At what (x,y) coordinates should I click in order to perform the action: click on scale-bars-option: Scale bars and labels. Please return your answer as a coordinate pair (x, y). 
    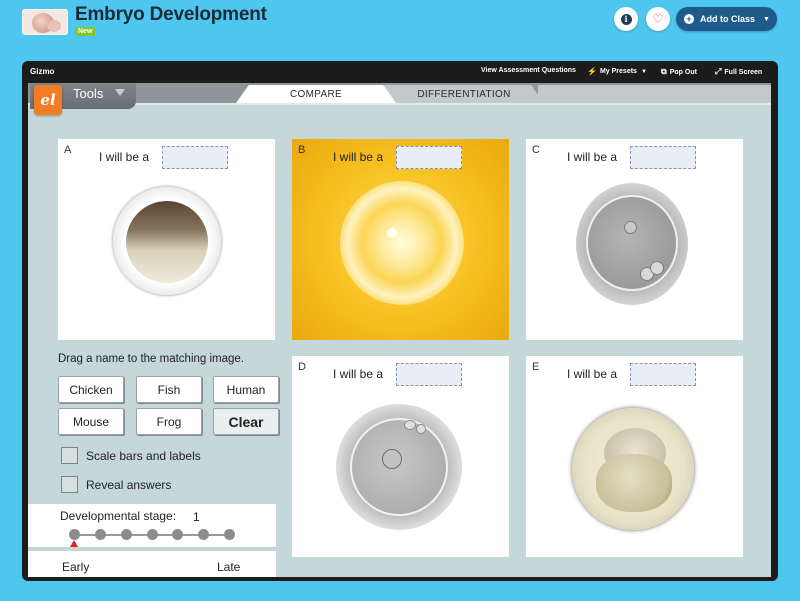
    Looking at the image, I should click on (131, 455).